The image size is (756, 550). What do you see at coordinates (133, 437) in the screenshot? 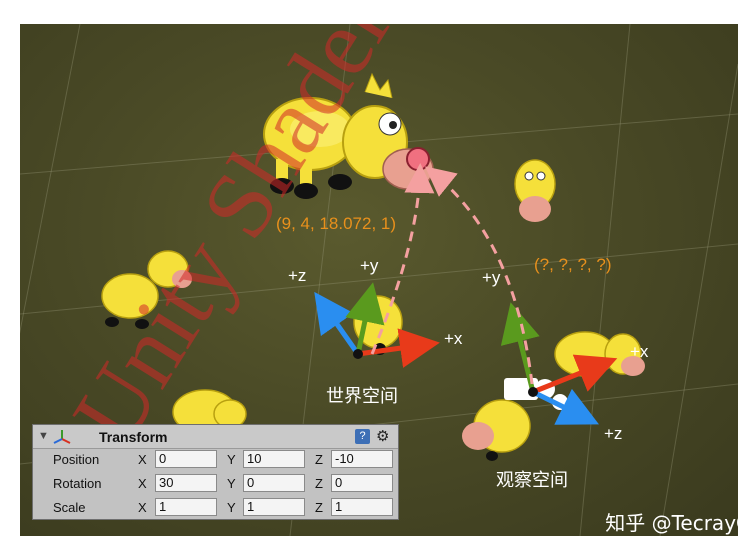
I see `component-title: Transform` at bounding box center [133, 437].